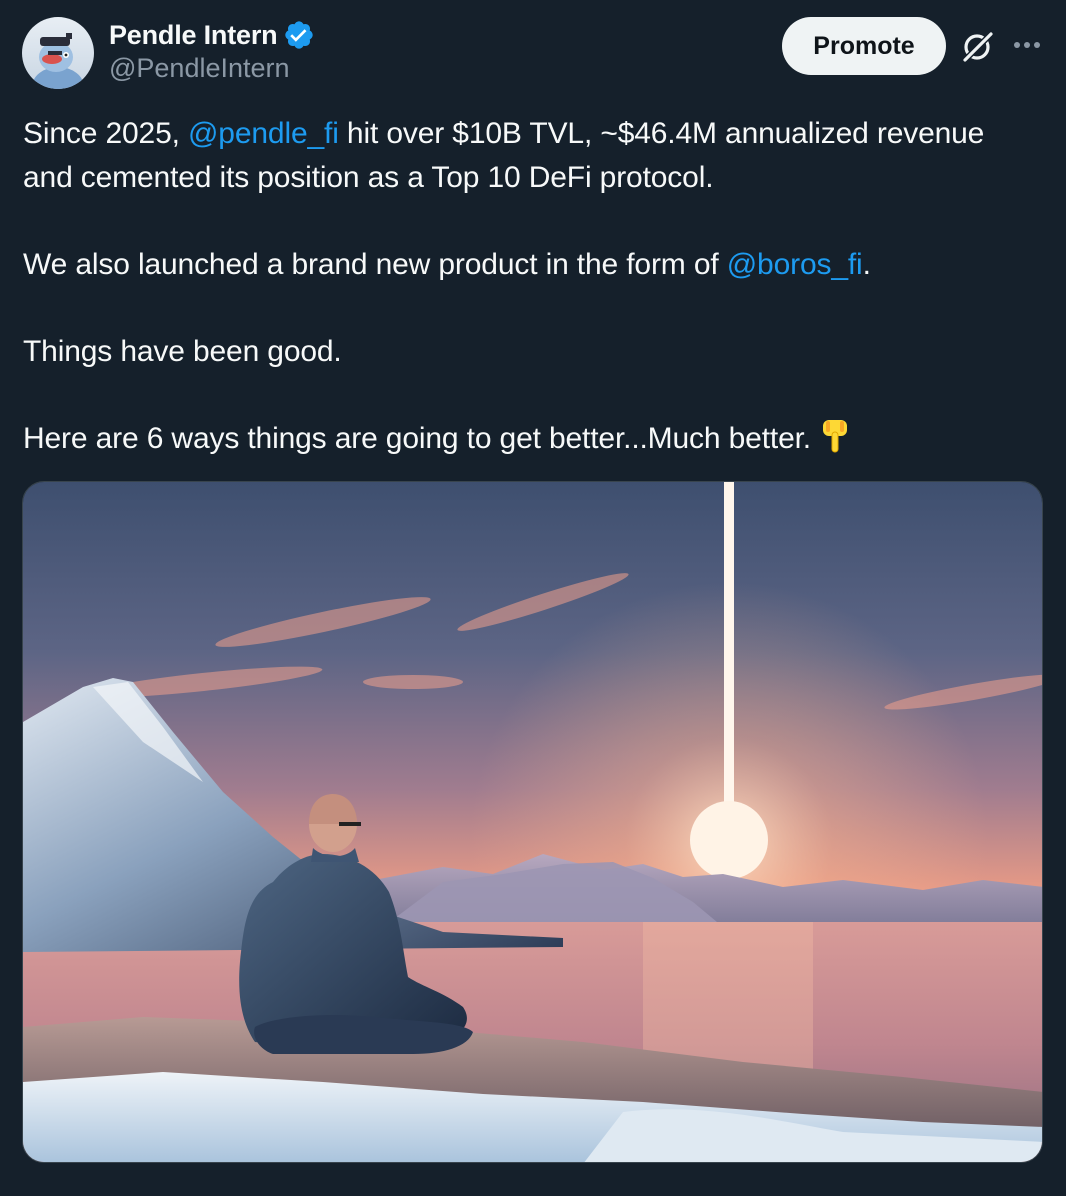 This screenshot has width=1066, height=1196. What do you see at coordinates (299, 35) in the screenshot?
I see `verified-badge-icon` at bounding box center [299, 35].